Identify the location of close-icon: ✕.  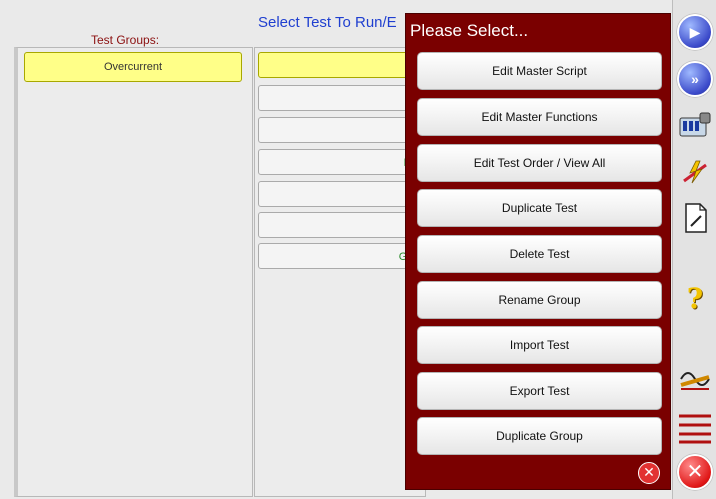
(649, 473).